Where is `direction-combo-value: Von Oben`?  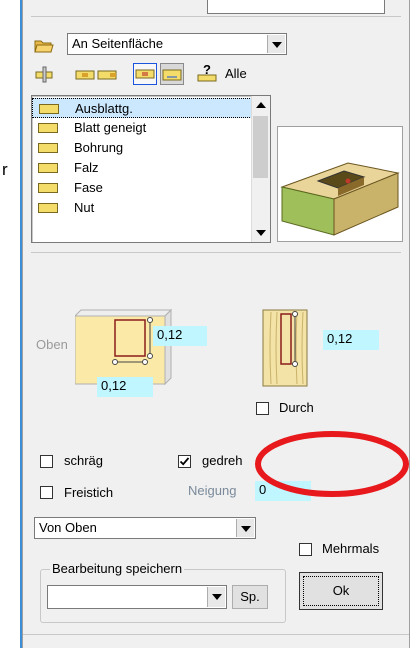 direction-combo-value: Von Oben is located at coordinates (68, 527).